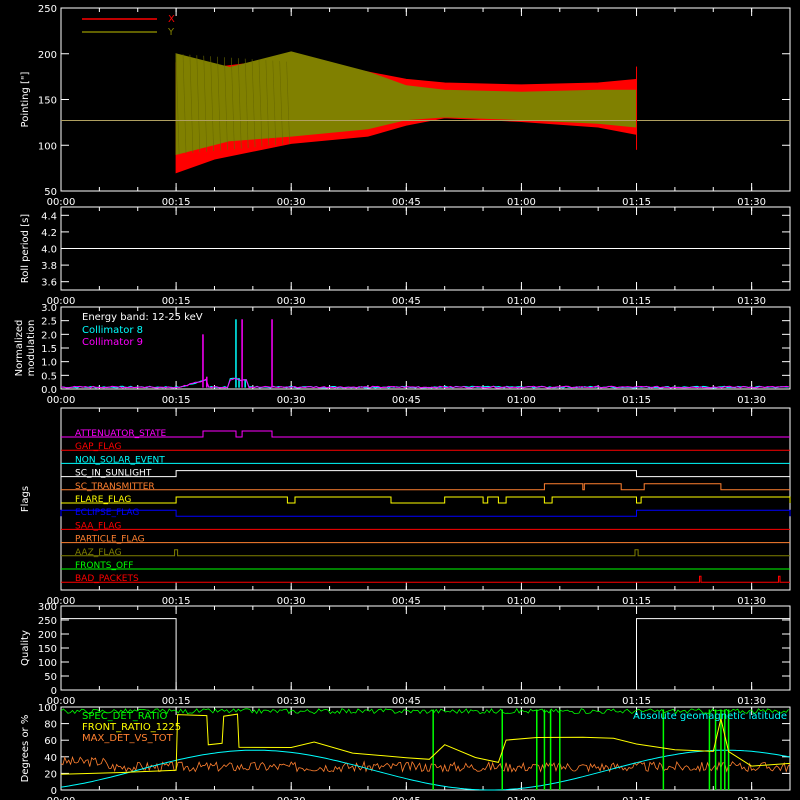  Describe the element at coordinates (49, 376) in the screenshot. I see `y-tick-label: 0.5` at that location.